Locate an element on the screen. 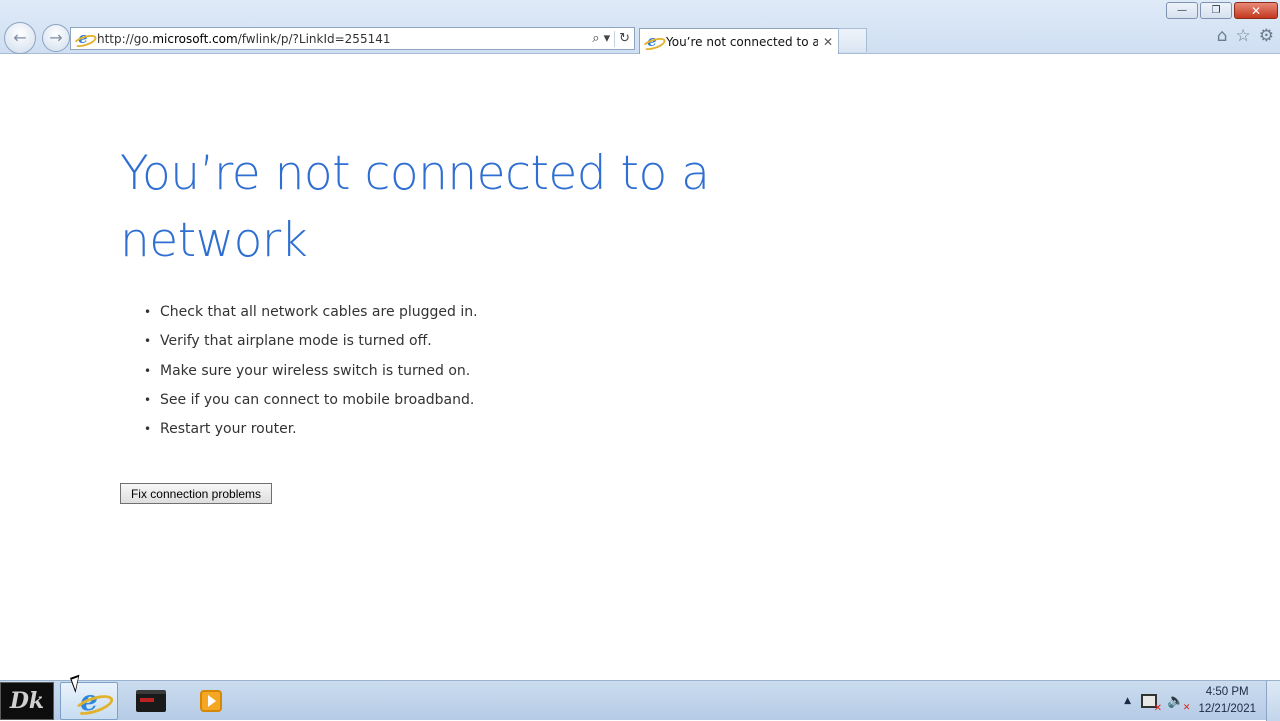 The height and width of the screenshot is (721, 1280). clock-date: 12/21/2021 is located at coordinates (1227, 709).